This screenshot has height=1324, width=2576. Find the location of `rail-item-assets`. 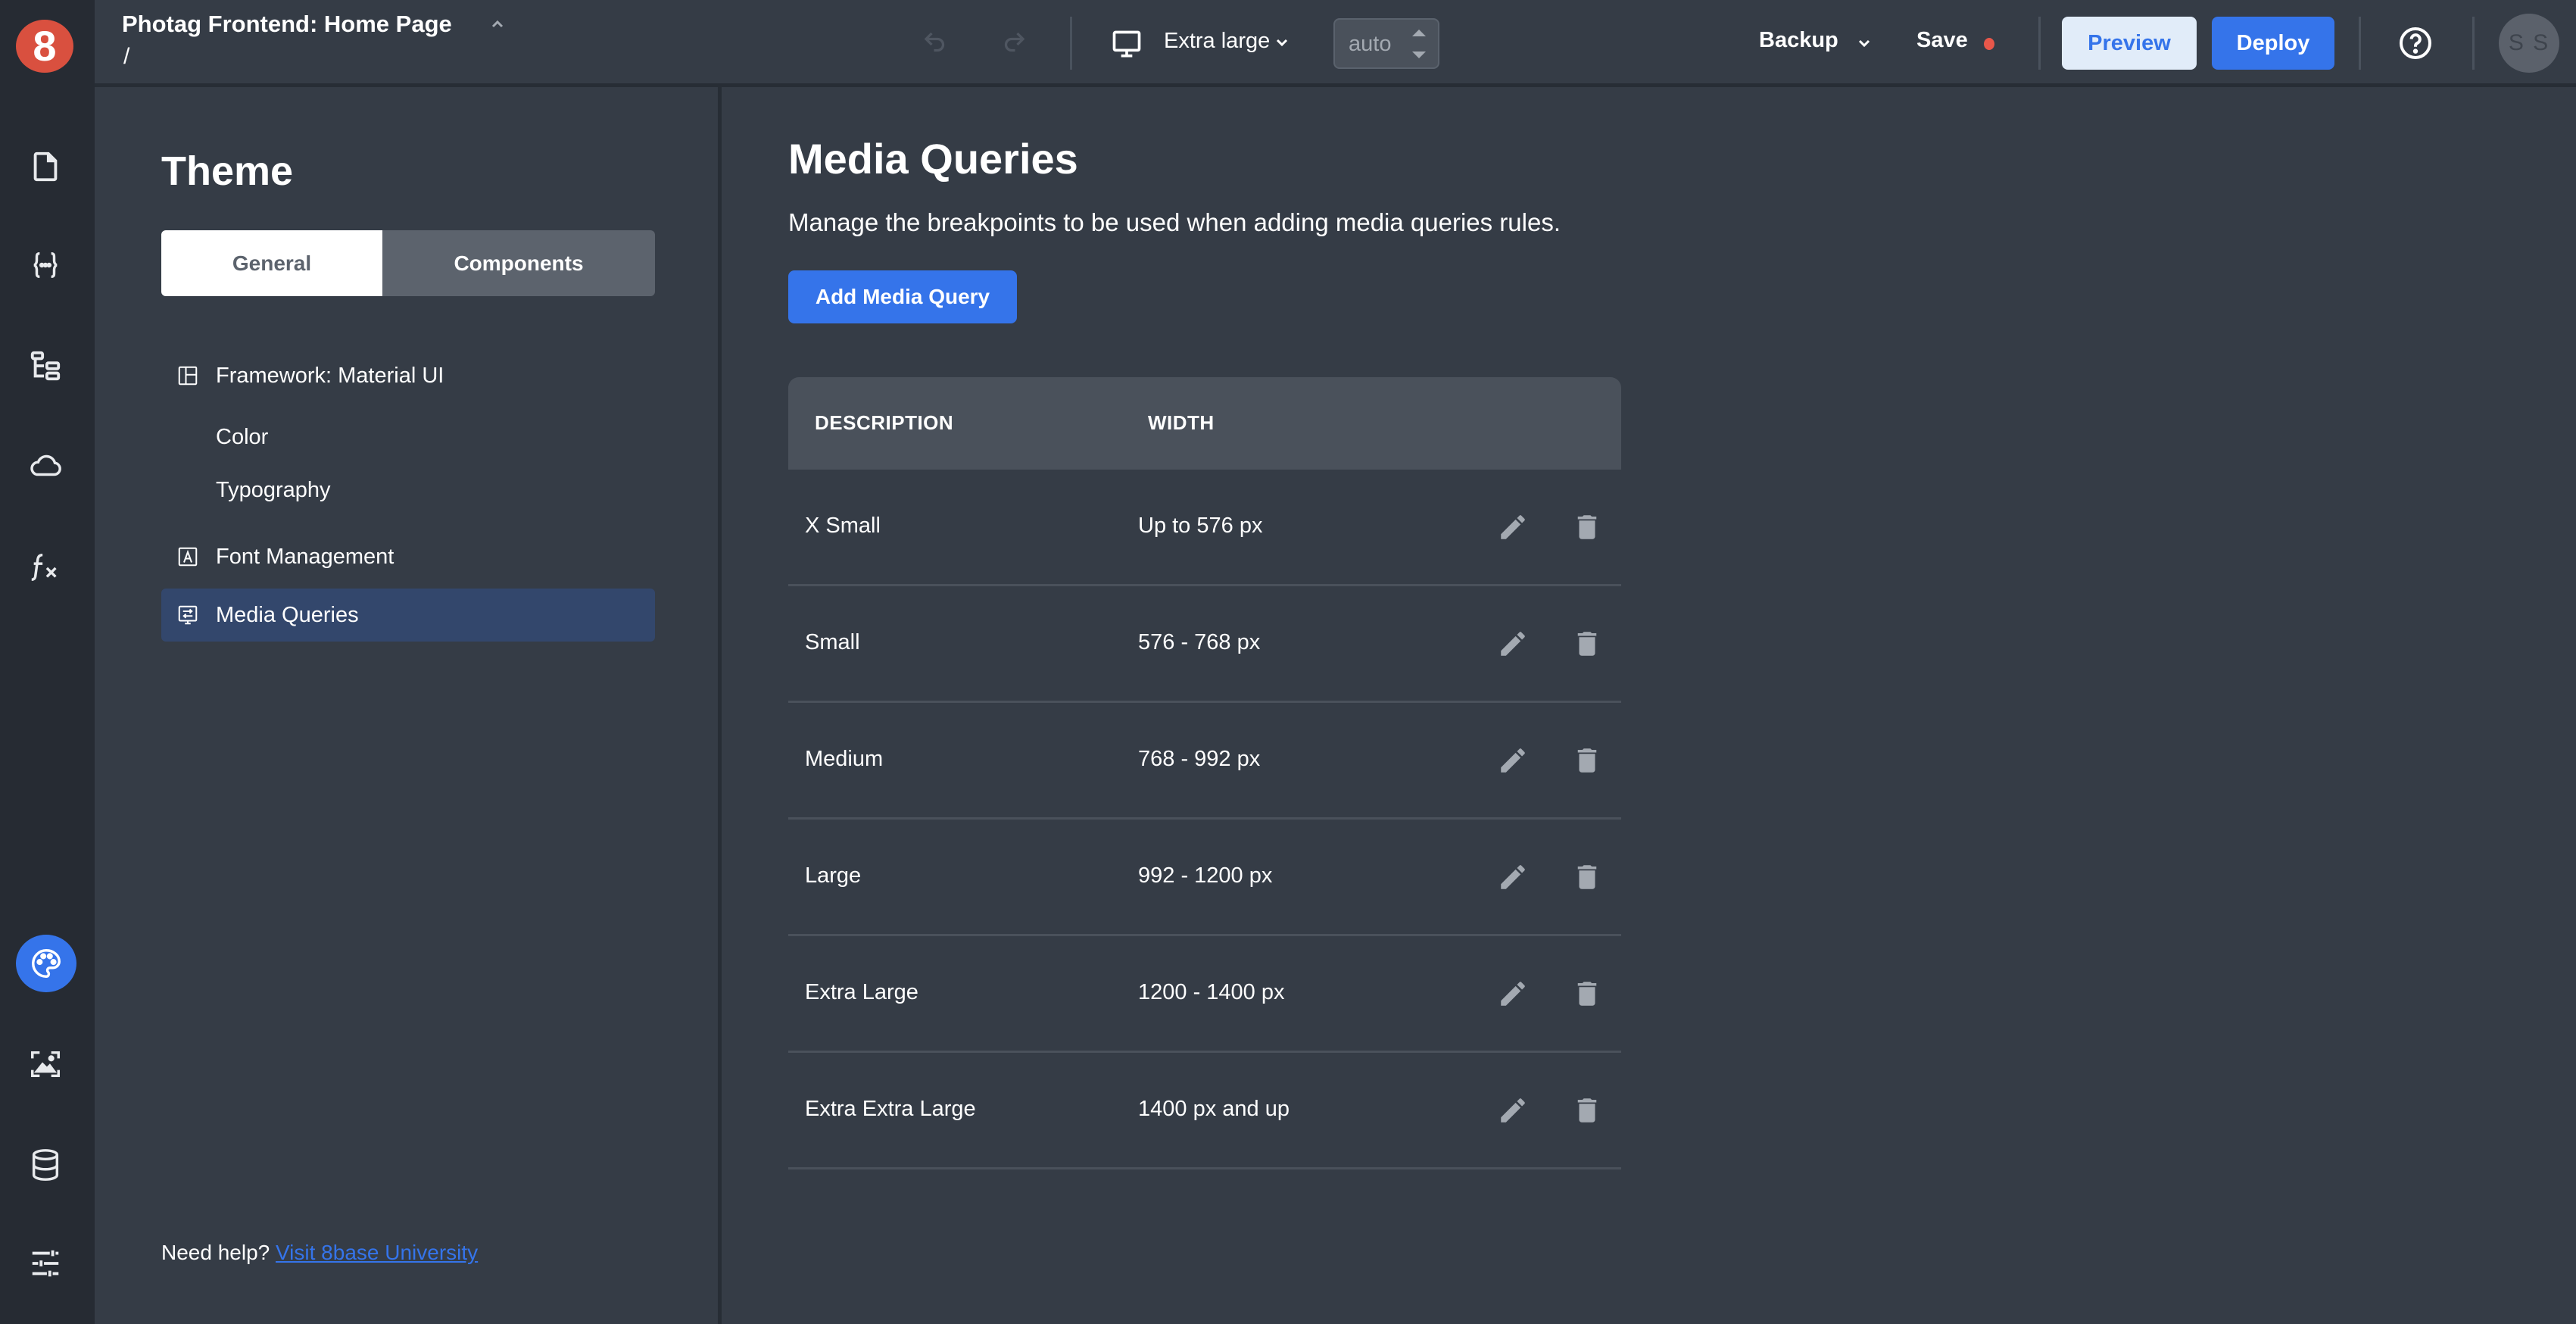

rail-item-assets is located at coordinates (45, 1064).